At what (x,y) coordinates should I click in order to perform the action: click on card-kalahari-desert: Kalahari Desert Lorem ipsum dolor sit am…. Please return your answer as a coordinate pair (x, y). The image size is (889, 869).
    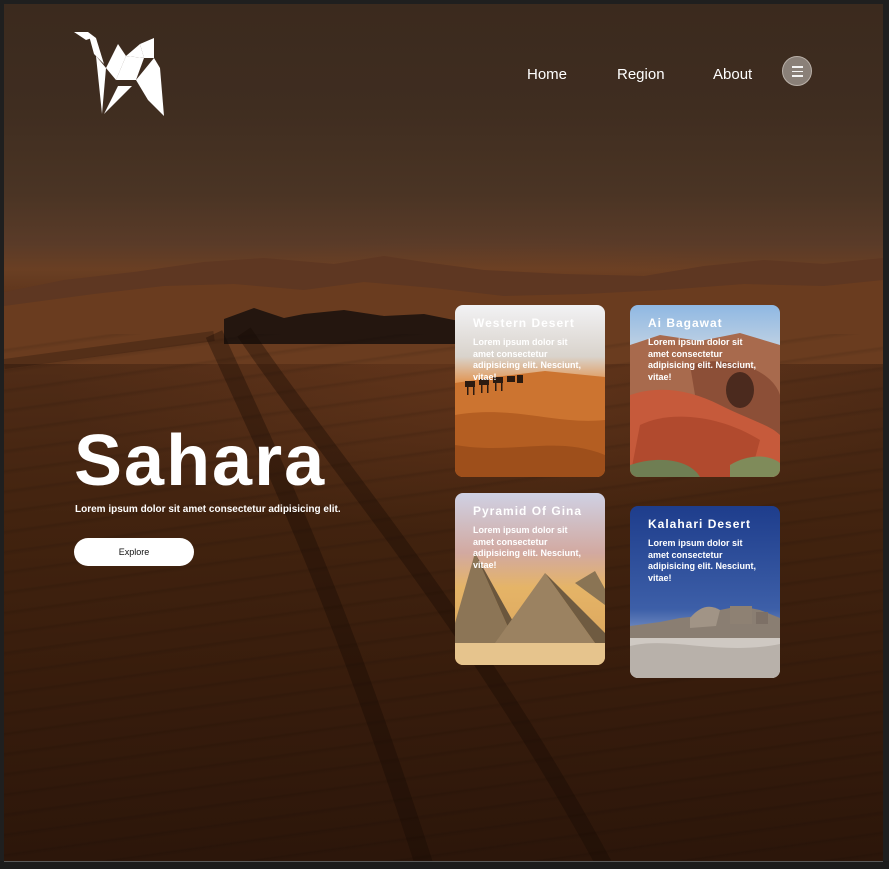
    Looking at the image, I should click on (705, 592).